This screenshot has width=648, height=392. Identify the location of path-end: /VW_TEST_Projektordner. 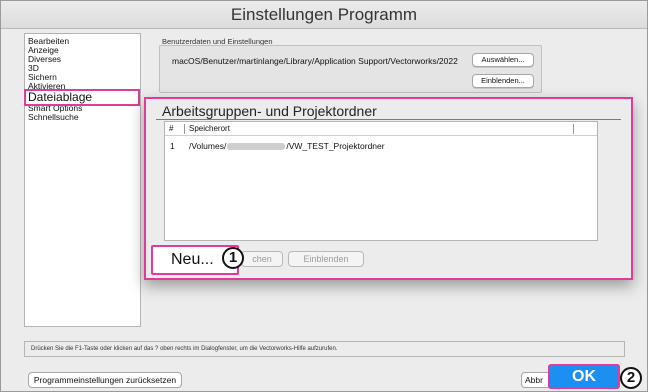
(335, 146).